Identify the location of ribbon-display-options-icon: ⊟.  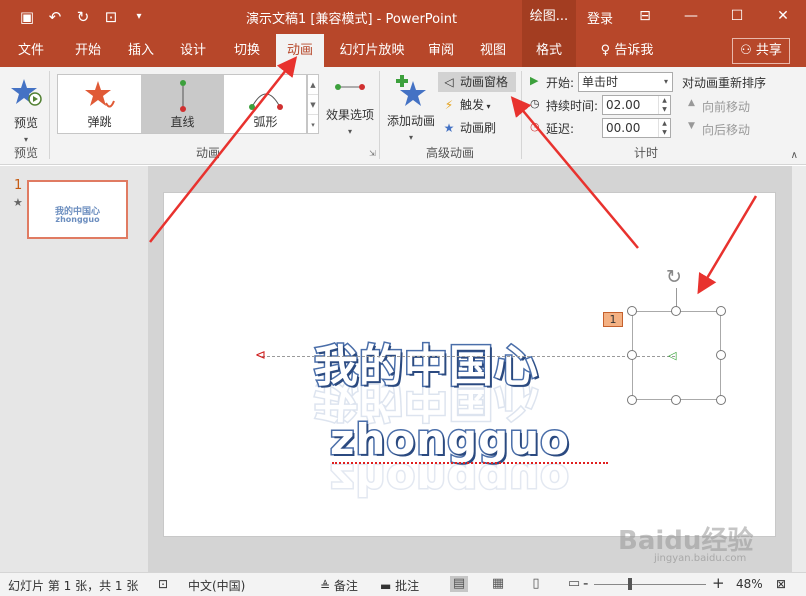
(645, 17).